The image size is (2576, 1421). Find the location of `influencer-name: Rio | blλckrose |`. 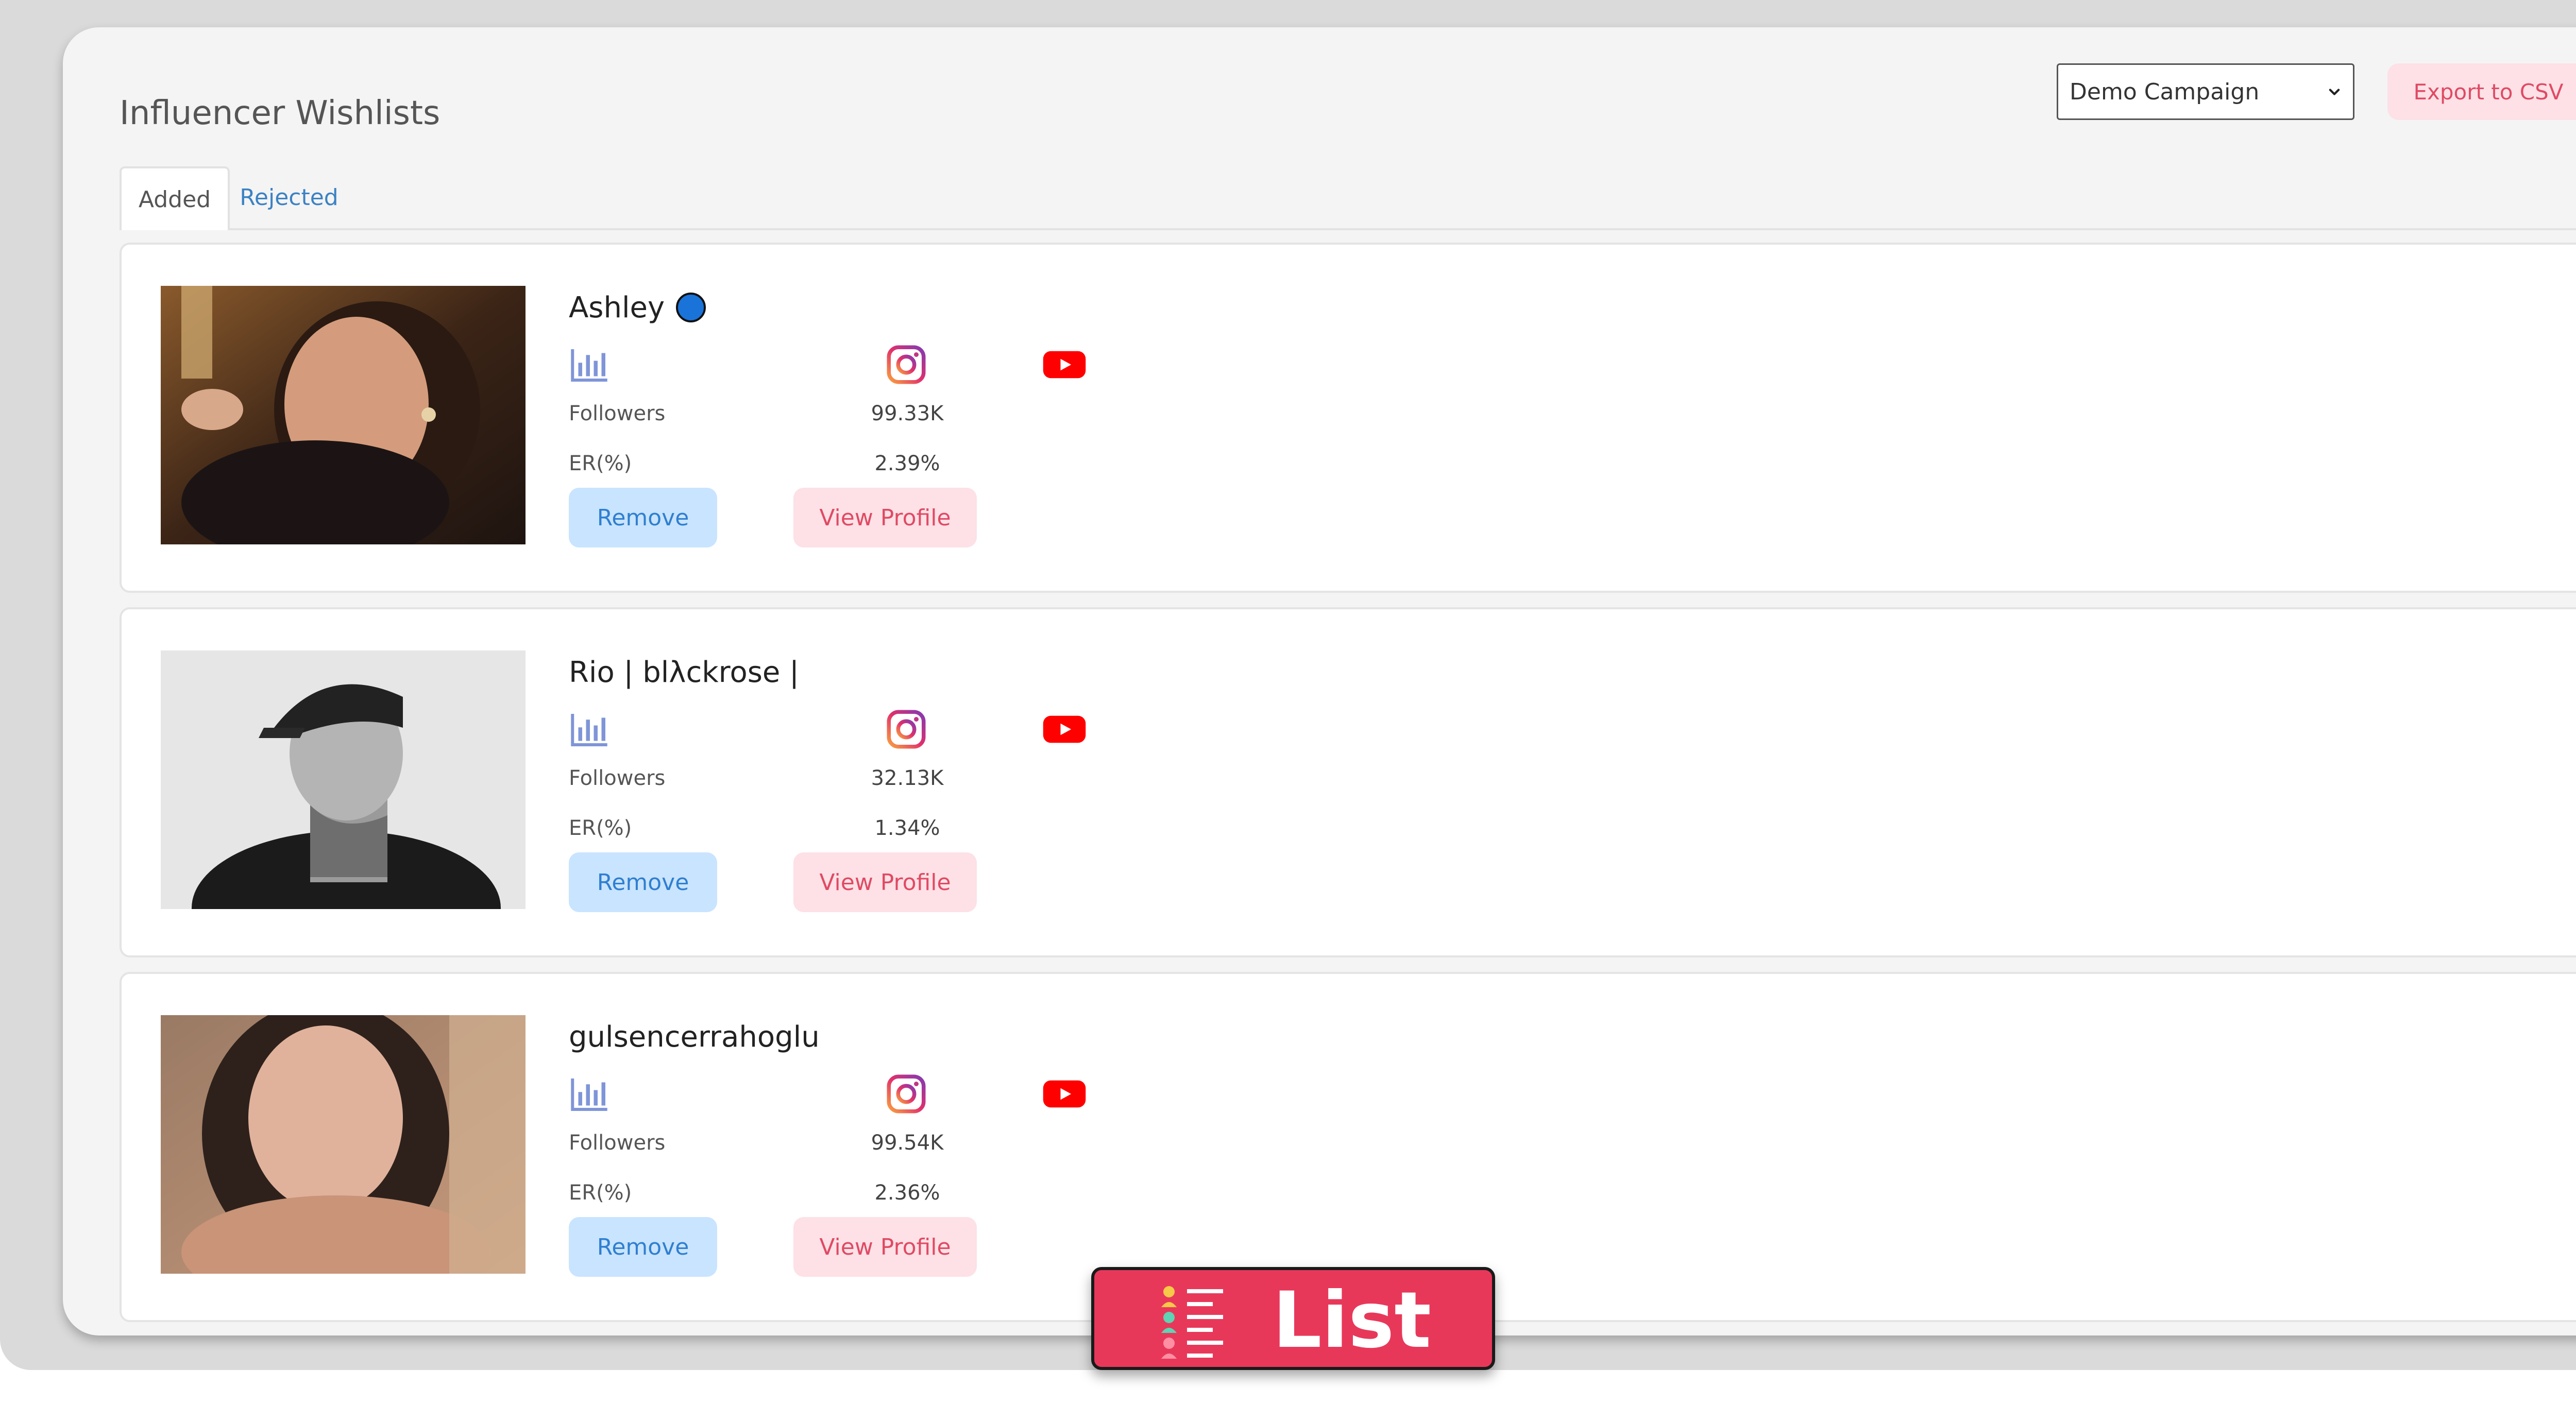

influencer-name: Rio | blλckrose | is located at coordinates (684, 672).